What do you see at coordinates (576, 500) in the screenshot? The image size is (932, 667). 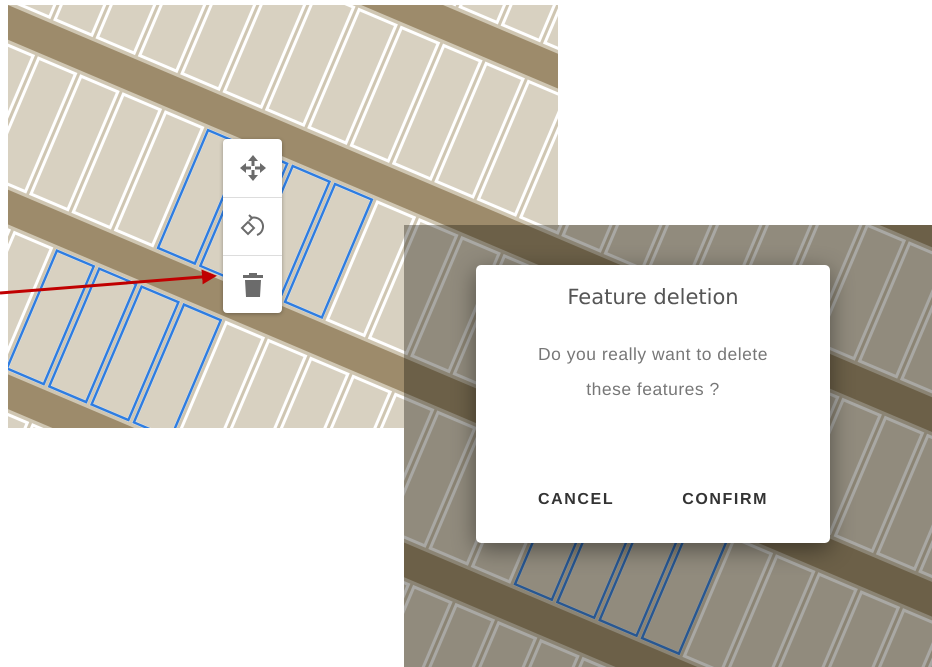 I see `dialog-action-button: CANCEL` at bounding box center [576, 500].